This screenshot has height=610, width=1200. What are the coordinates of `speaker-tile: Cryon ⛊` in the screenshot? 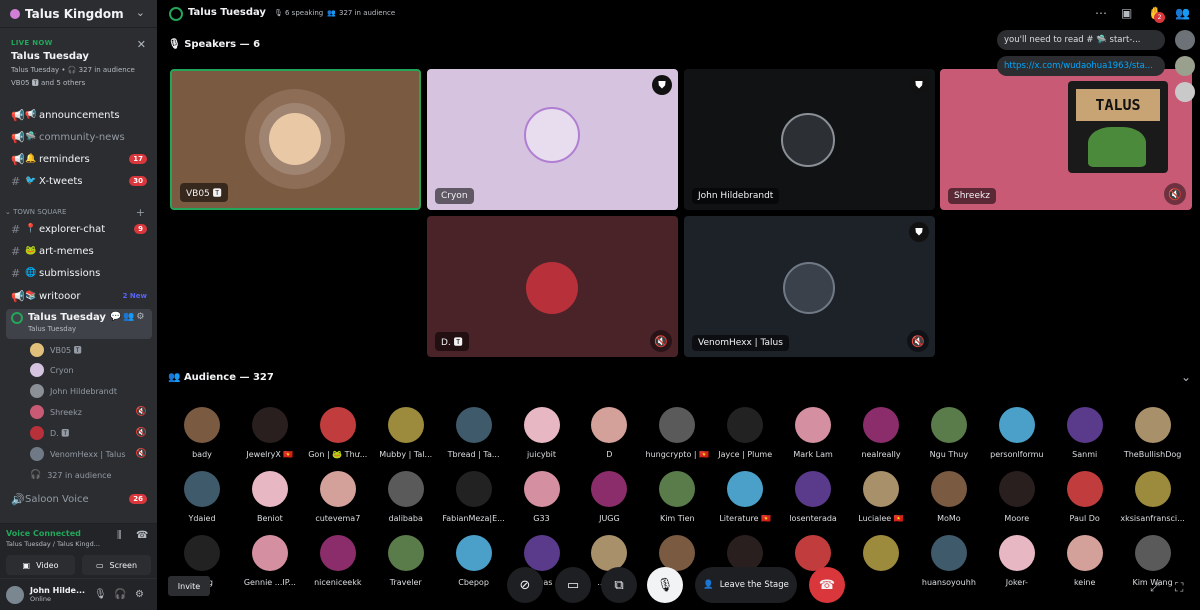 It's located at (552, 139).